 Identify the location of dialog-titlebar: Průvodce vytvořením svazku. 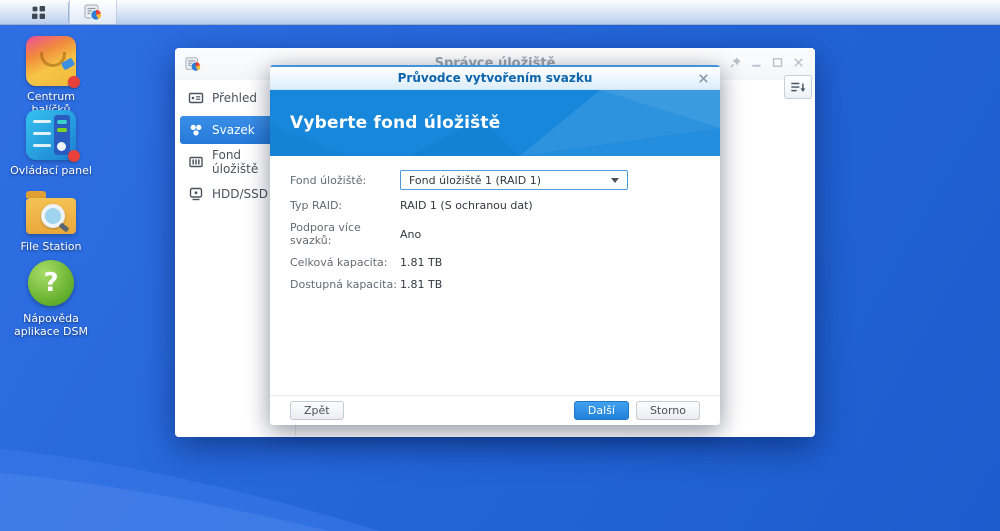
(495, 78).